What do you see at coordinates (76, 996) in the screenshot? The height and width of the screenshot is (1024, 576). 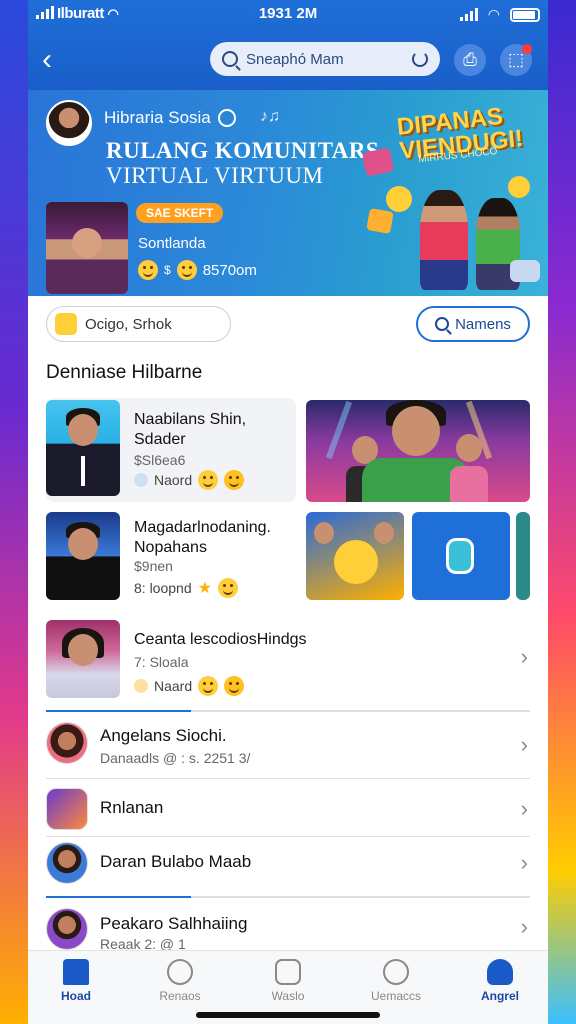 I see `tab-label: Hoad` at bounding box center [76, 996].